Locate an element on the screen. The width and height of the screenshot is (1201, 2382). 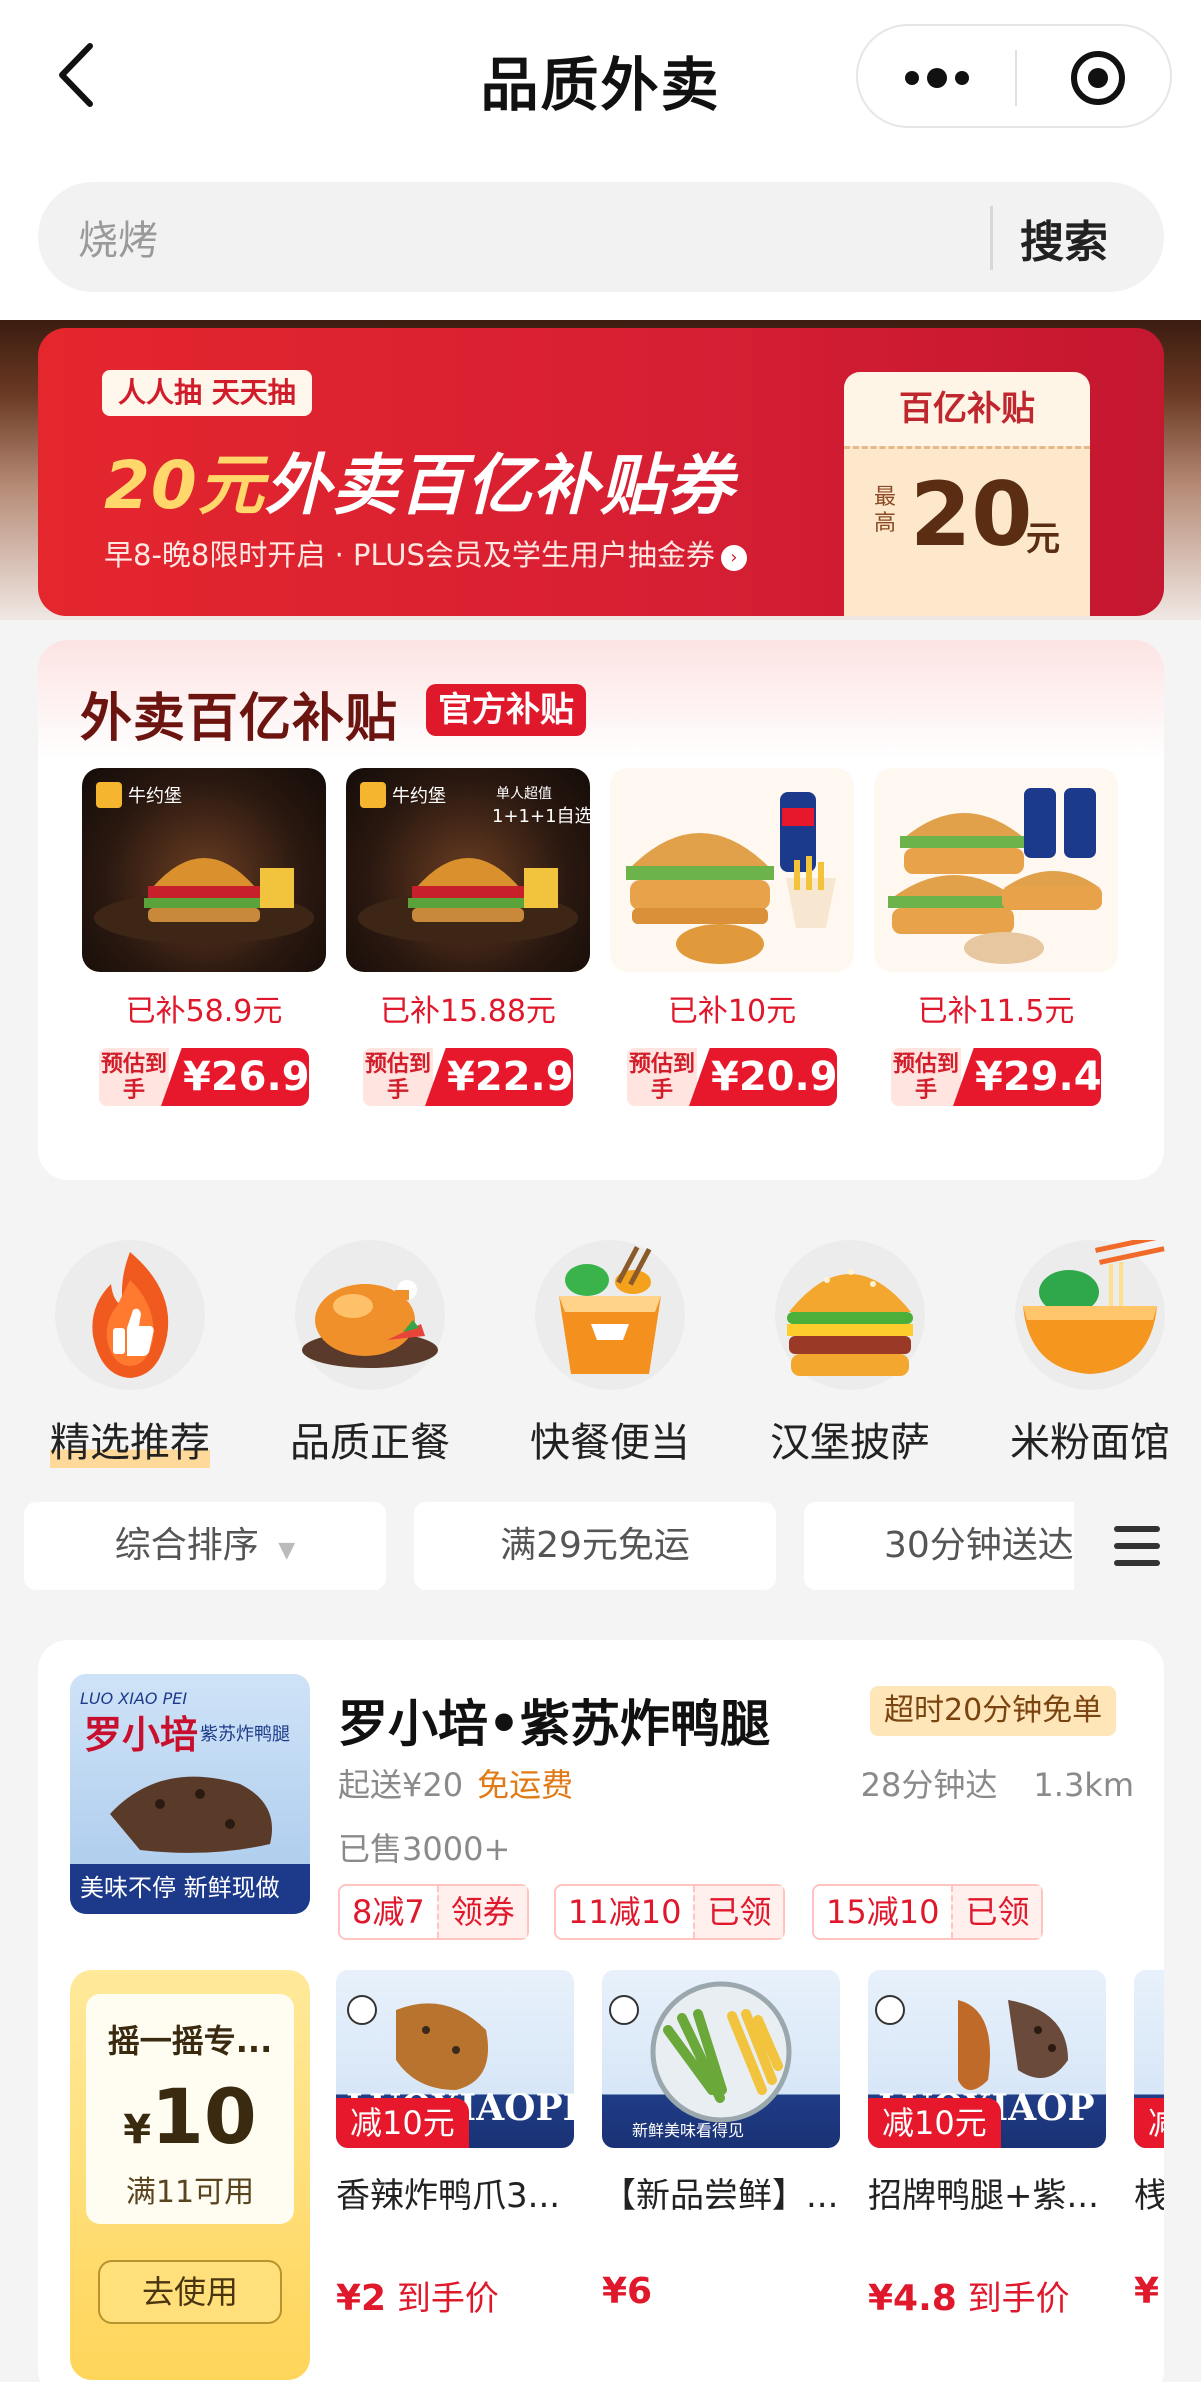
category-fast-food: 快餐便当 is located at coordinates (610, 1354).